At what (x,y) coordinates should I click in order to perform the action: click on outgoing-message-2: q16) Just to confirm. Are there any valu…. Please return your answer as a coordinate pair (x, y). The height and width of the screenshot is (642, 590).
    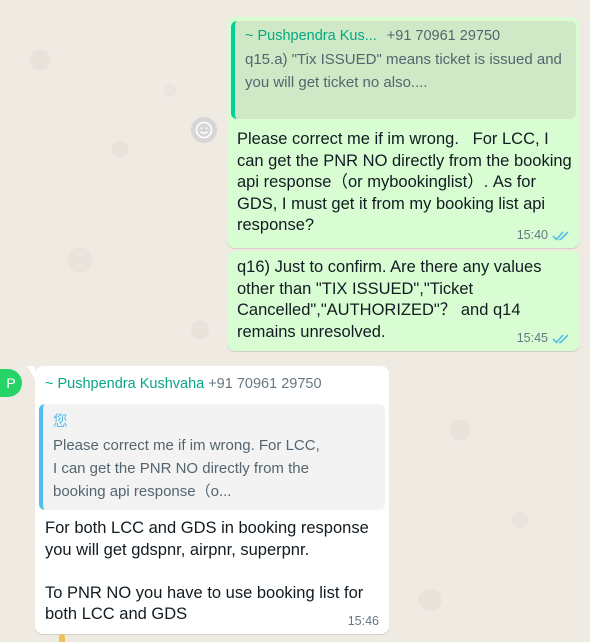
    Looking at the image, I should click on (403, 301).